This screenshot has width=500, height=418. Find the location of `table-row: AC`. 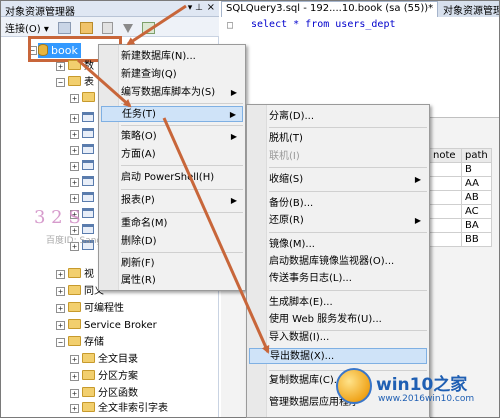

table-row: AC is located at coordinates (460, 211).